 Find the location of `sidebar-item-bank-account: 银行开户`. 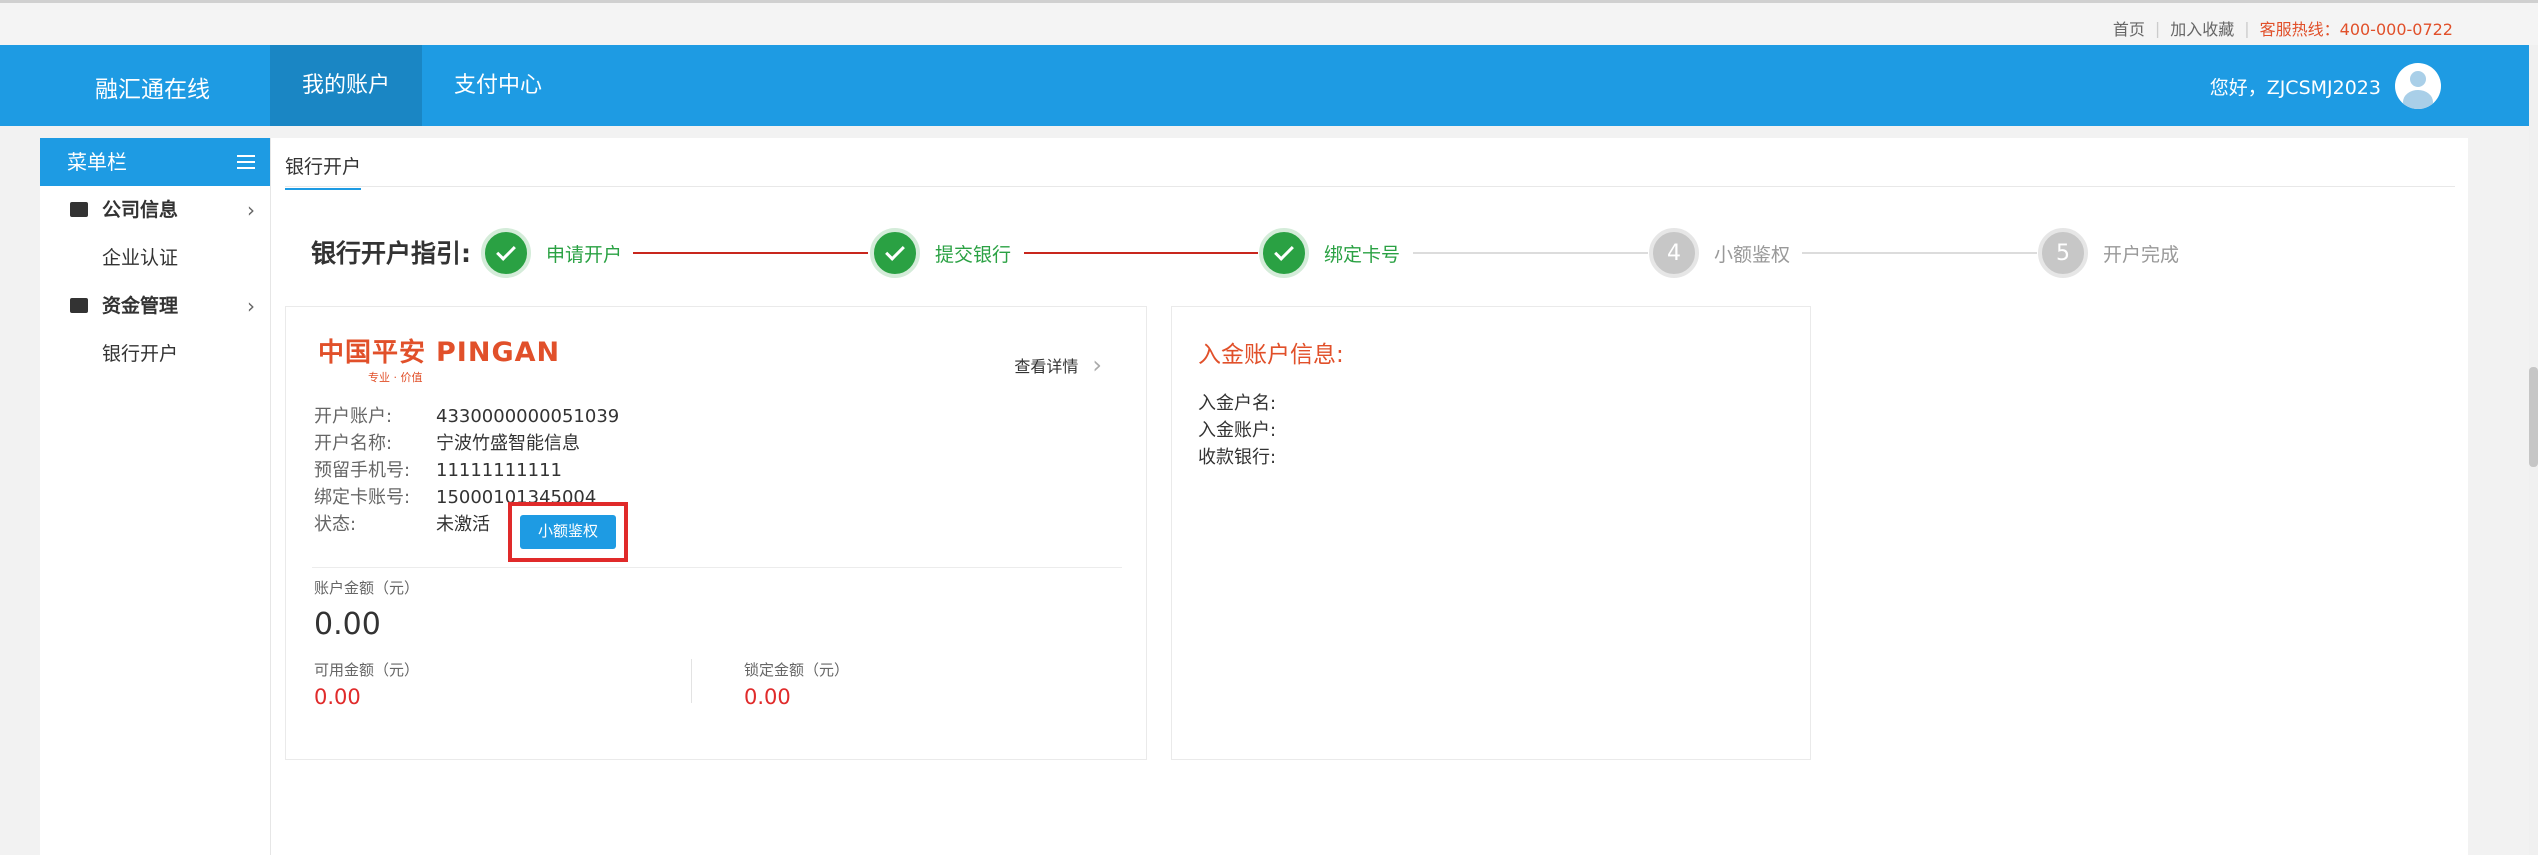

sidebar-item-bank-account: 银行开户 is located at coordinates (155, 354).